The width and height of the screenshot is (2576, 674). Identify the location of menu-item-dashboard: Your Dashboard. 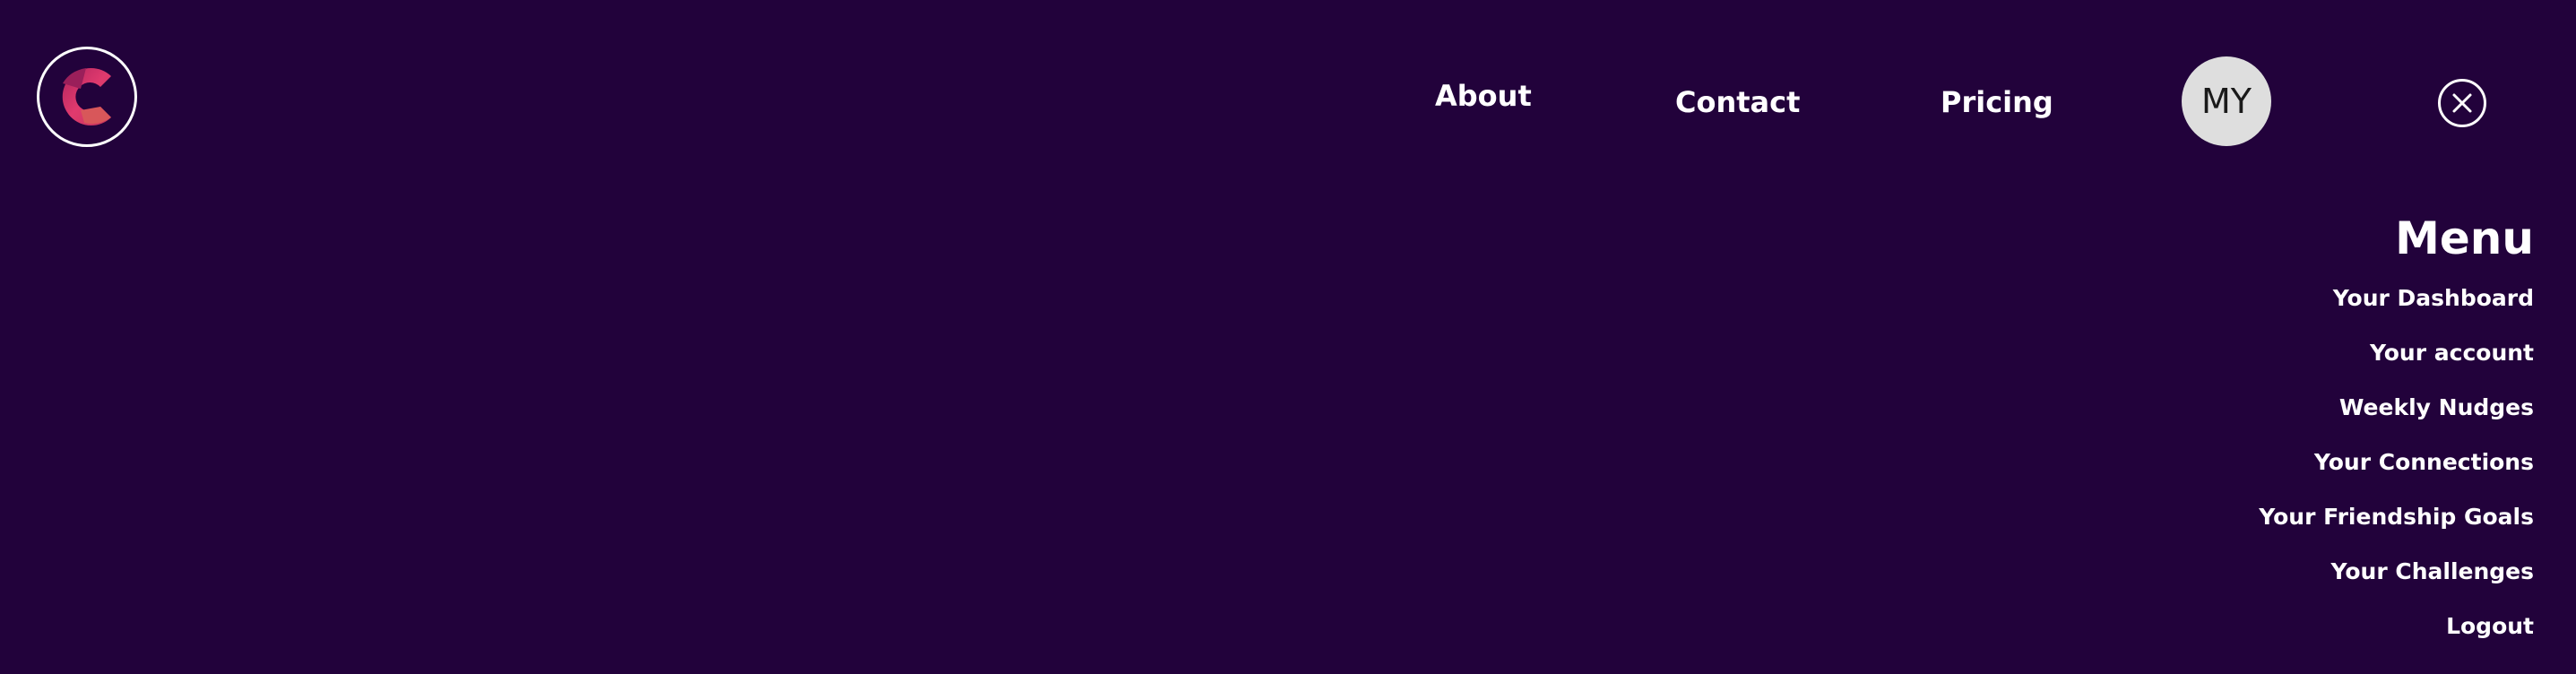
(2396, 298).